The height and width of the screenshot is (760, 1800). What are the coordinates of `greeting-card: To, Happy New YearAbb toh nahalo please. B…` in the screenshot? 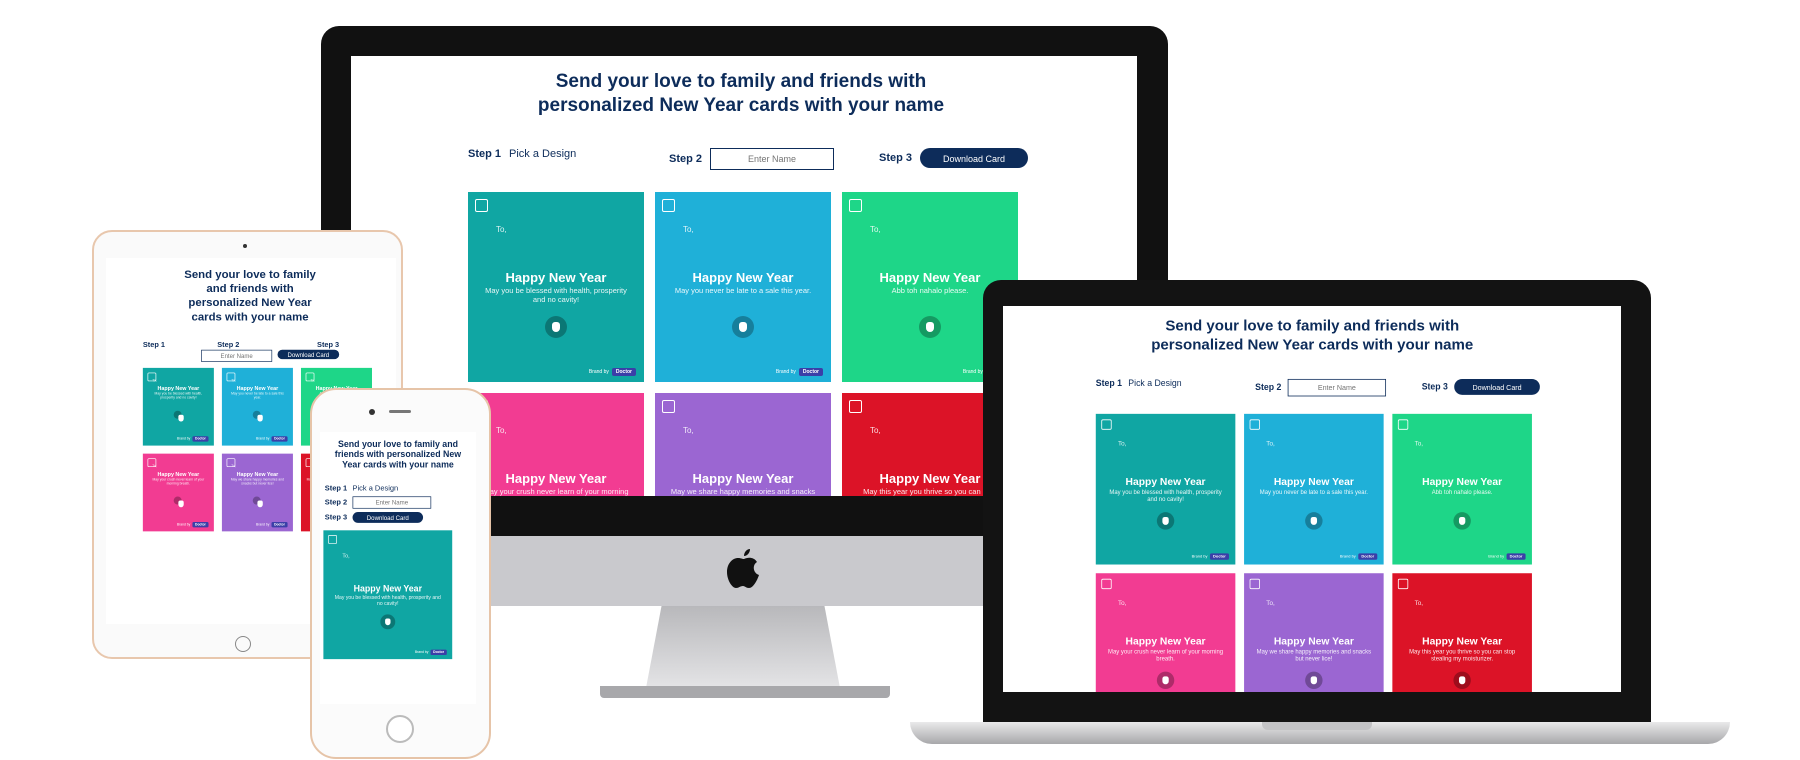 It's located at (1462, 489).